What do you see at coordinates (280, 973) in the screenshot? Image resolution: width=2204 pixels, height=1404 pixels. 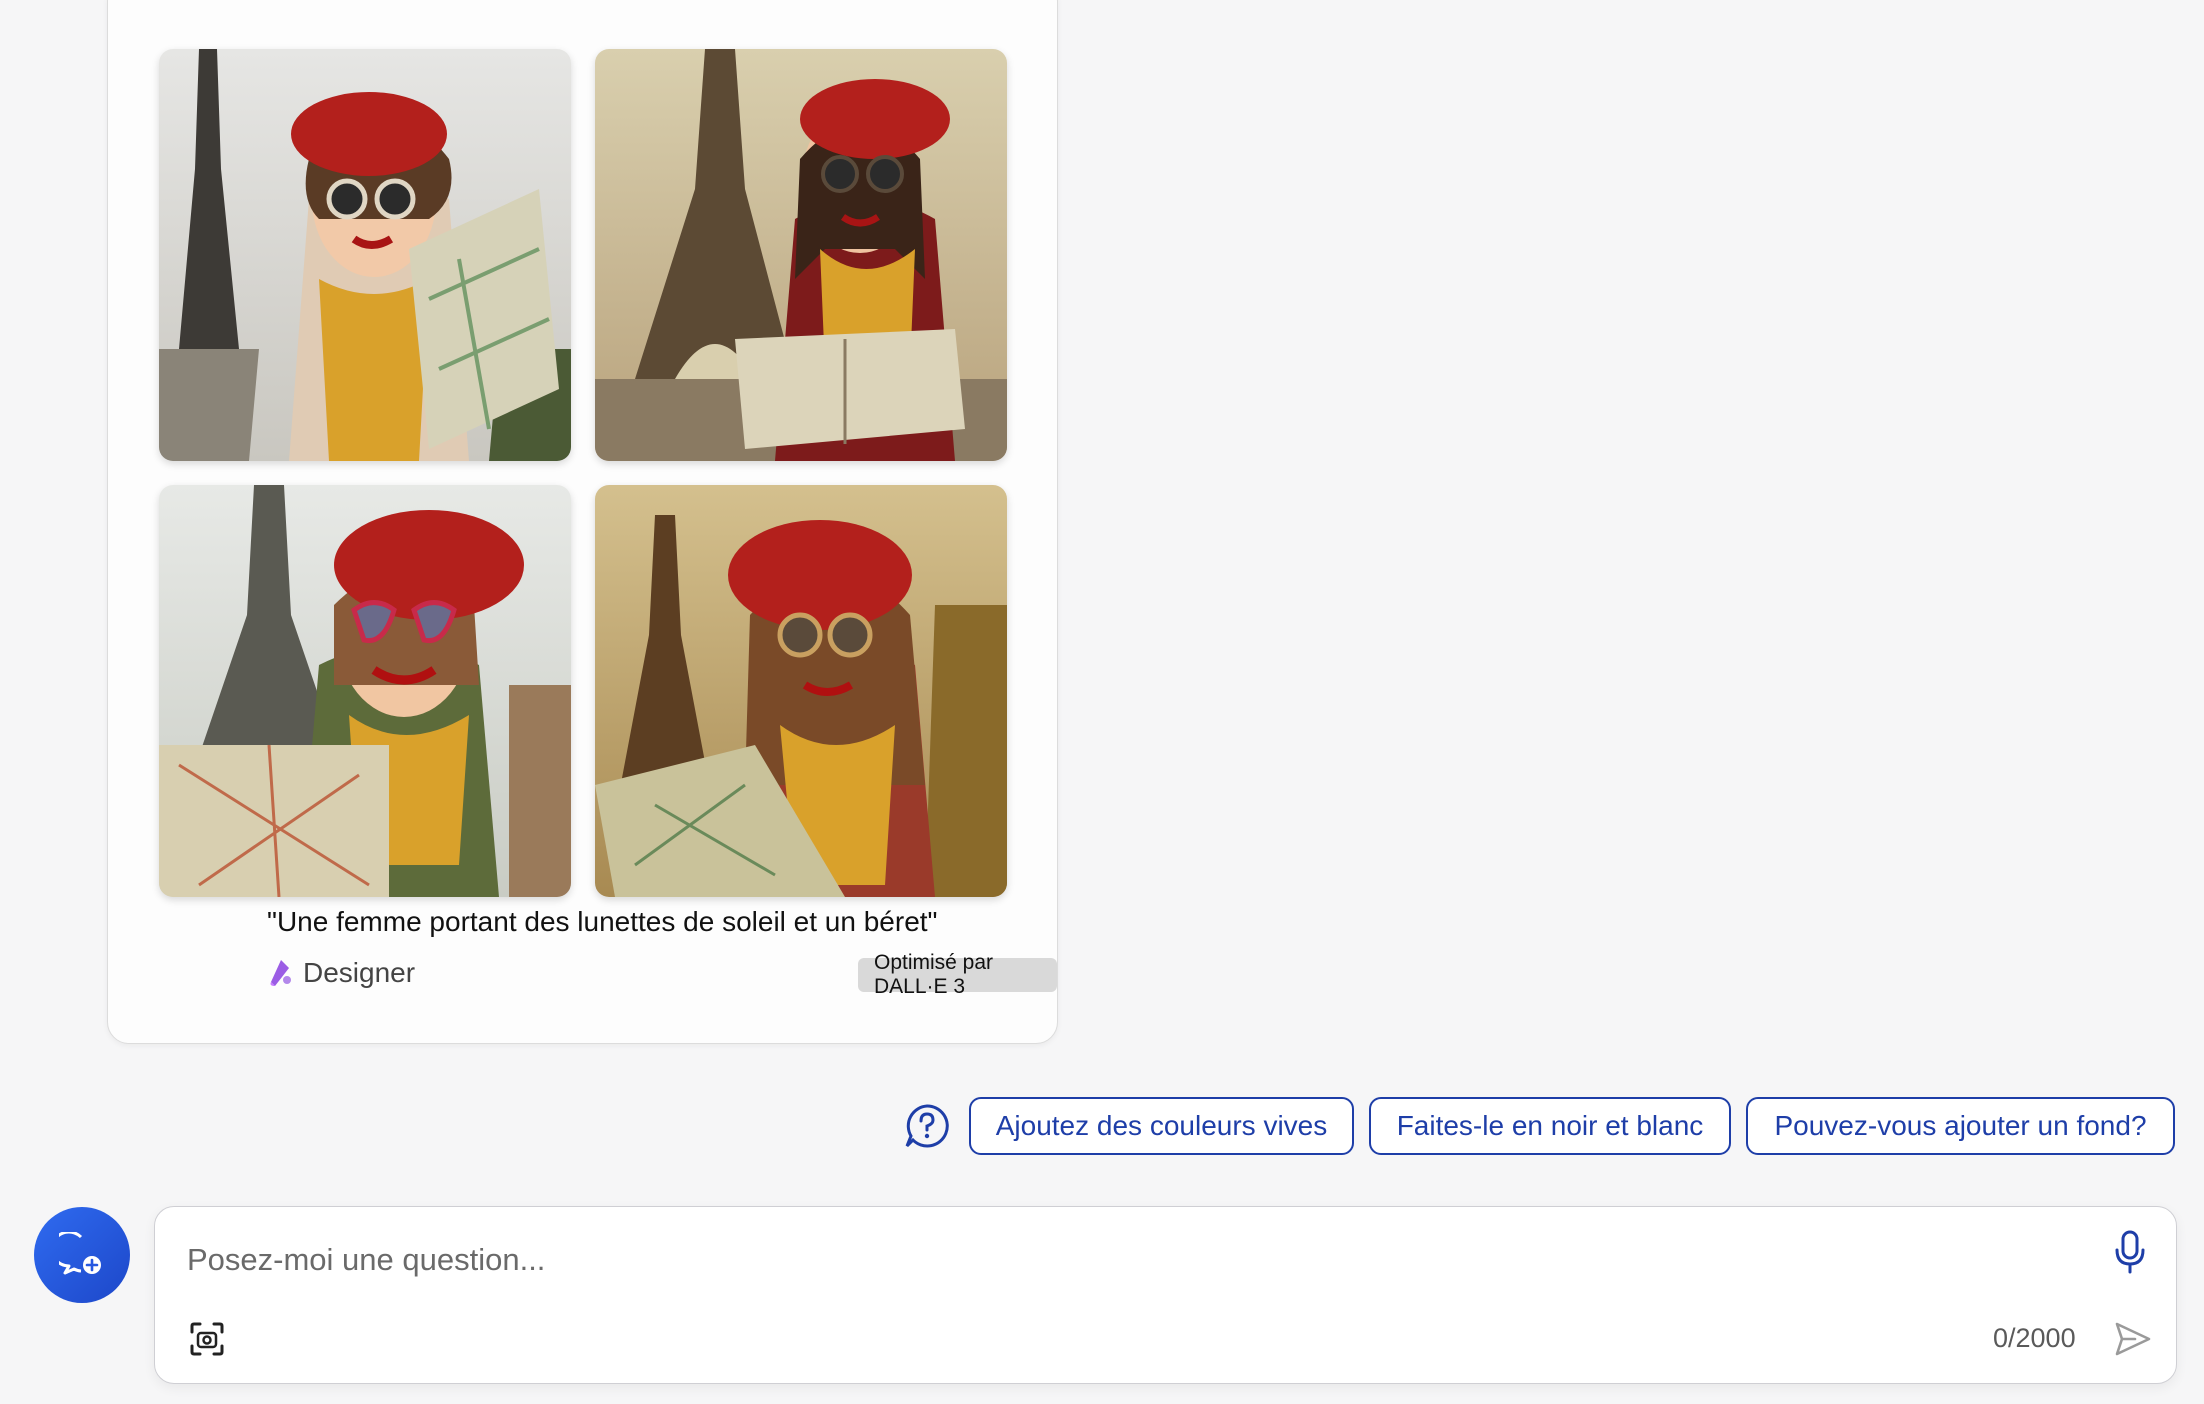 I see `designer-logo-icon` at bounding box center [280, 973].